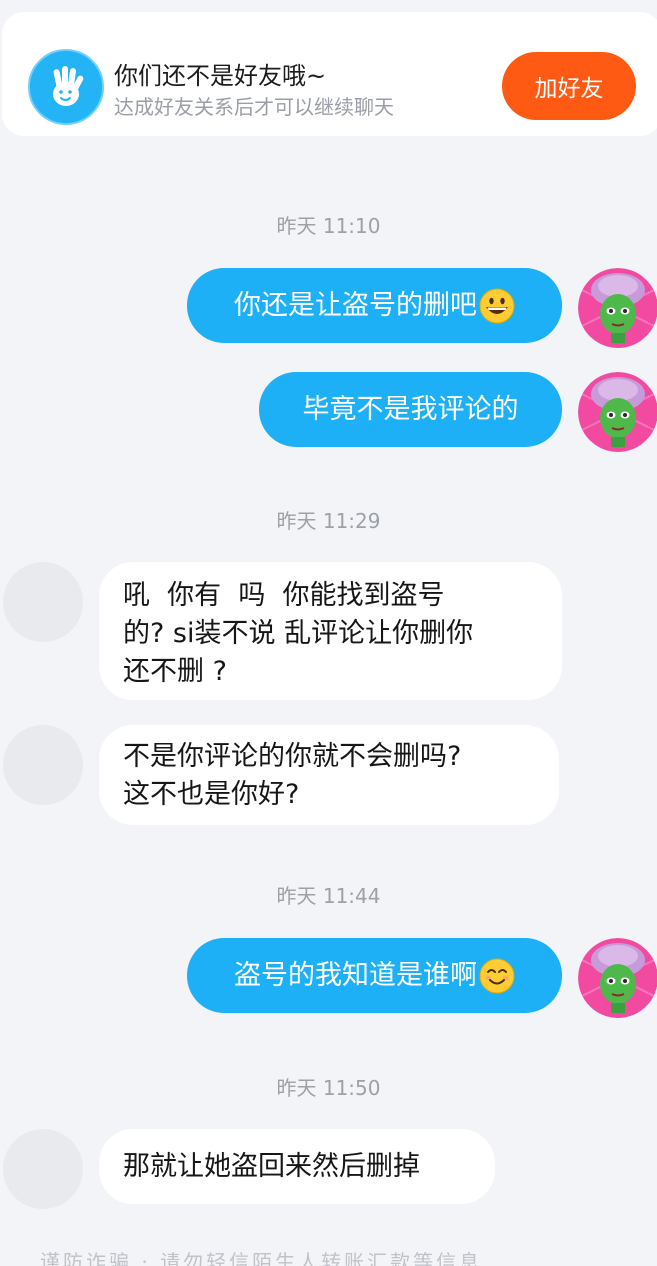  I want to click on sent-message-bubble: 盗号的我知道是谁啊, so click(374, 975).